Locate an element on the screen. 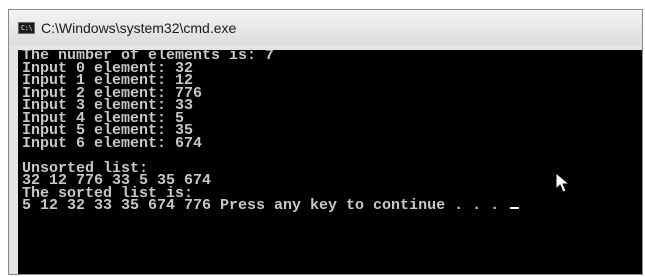 The width and height of the screenshot is (645, 277). window-title: C:\Windows\system32\cmd.exe is located at coordinates (139, 27).